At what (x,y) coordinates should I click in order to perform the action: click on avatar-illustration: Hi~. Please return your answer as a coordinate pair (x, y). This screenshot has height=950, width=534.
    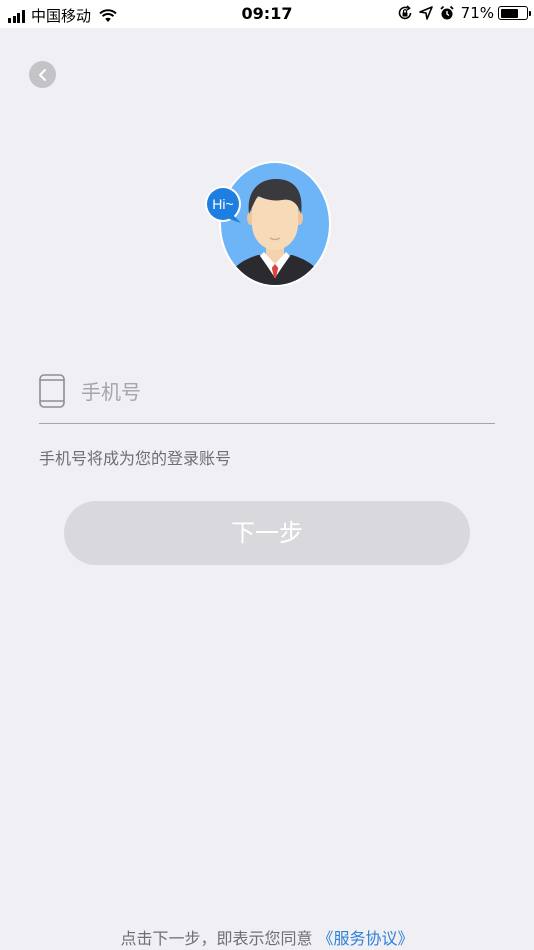
    Looking at the image, I should click on (268, 225).